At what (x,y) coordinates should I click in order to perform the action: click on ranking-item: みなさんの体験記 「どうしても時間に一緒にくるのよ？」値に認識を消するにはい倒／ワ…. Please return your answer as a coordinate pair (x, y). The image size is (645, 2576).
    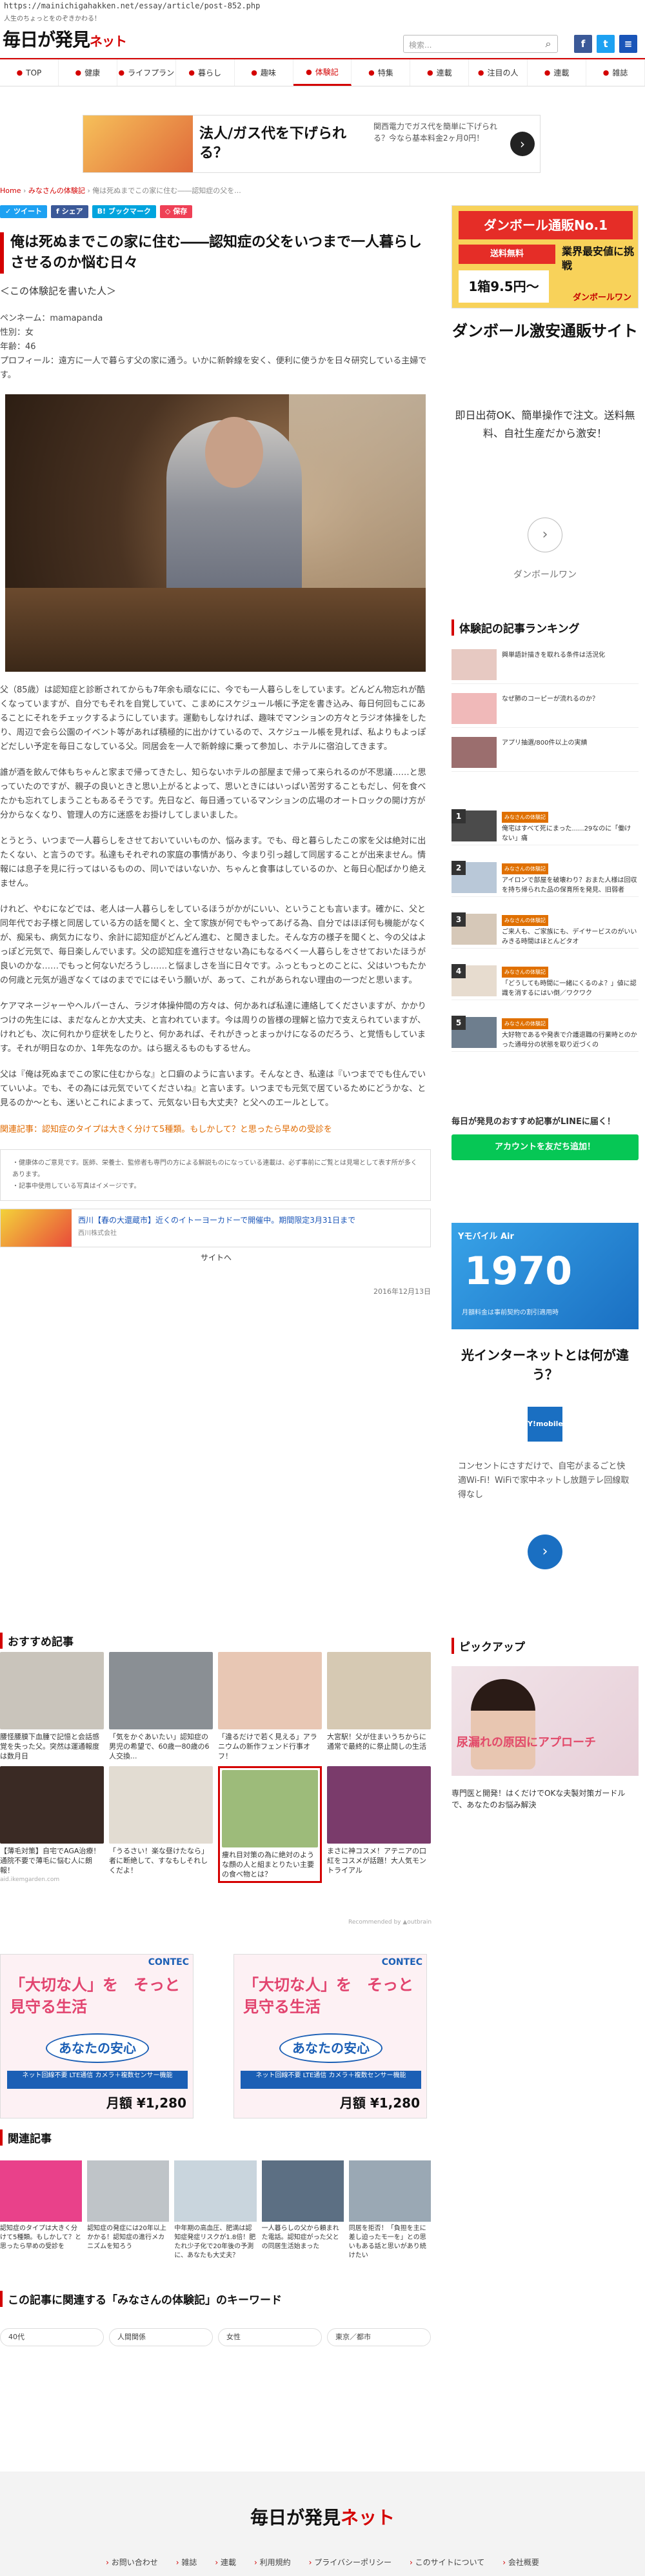
    Looking at the image, I should click on (545, 980).